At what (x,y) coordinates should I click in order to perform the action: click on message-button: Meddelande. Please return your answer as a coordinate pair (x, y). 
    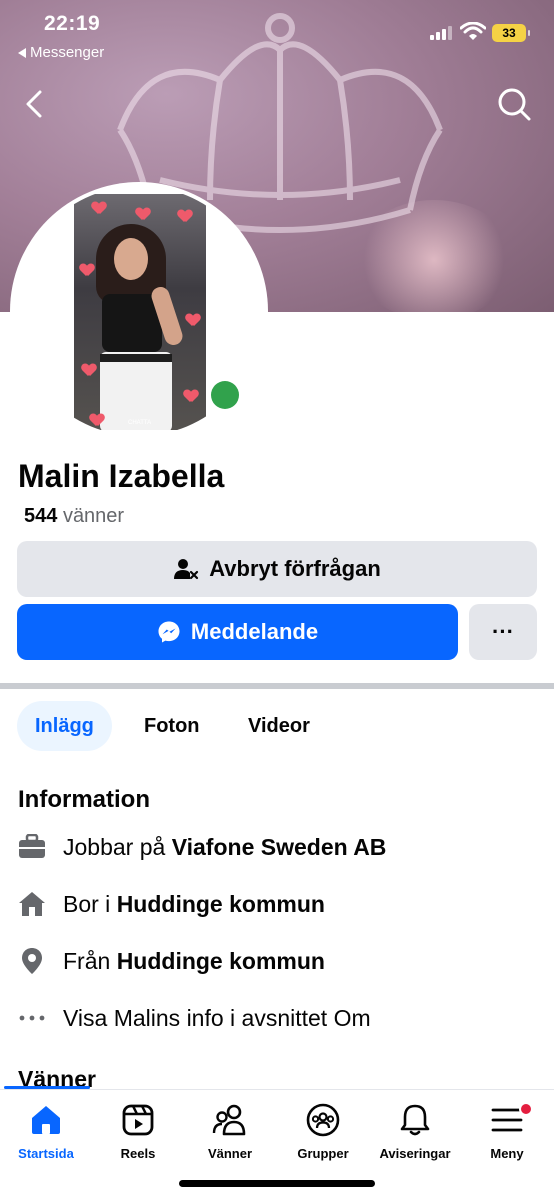
    Looking at the image, I should click on (237, 632).